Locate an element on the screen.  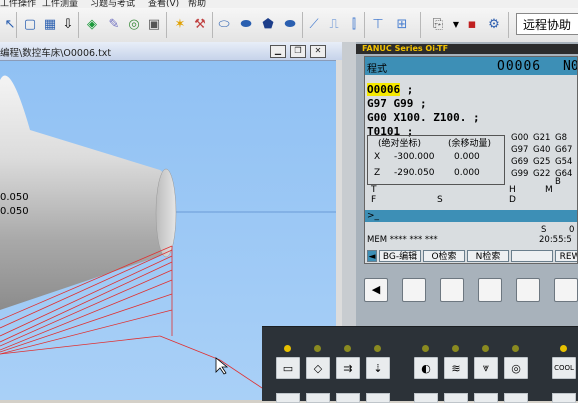
tool-icon: ▣ is located at coordinates (154, 24).